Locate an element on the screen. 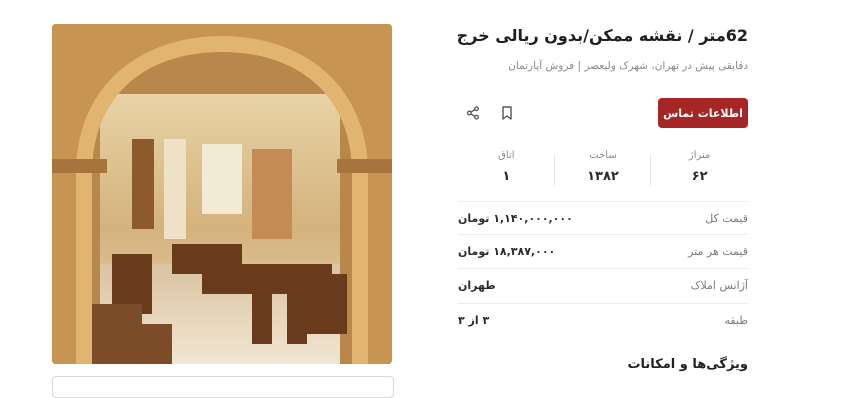 The image size is (866, 398). detail-row-floor: طبقه ۳ از ۳ is located at coordinates (603, 320).